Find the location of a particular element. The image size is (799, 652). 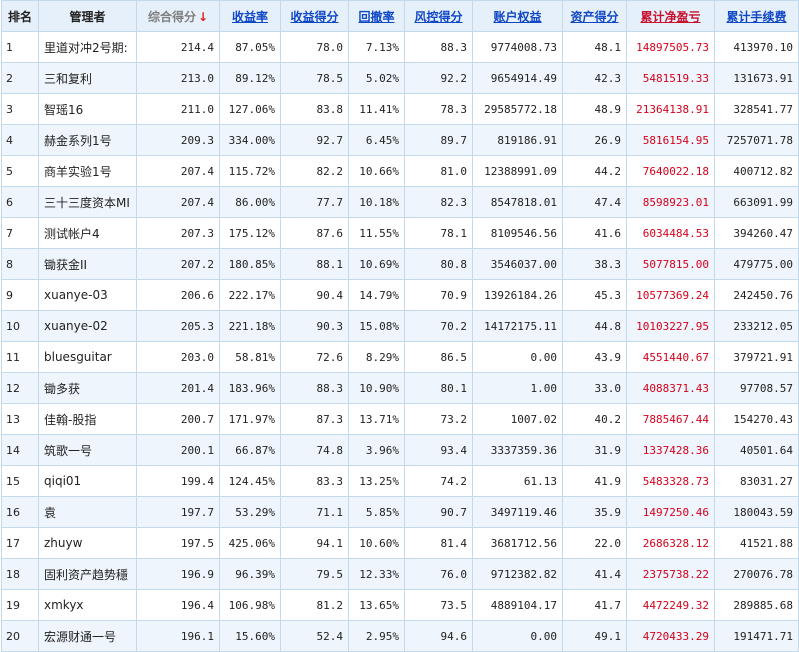

cell-return-score: 83.8 is located at coordinates (314, 109).